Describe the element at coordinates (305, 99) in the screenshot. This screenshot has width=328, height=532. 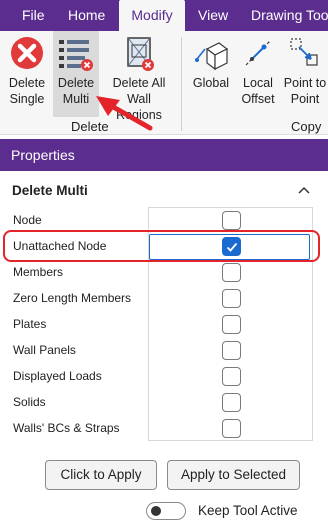
I see `point-to-point-label-2: Point` at that location.